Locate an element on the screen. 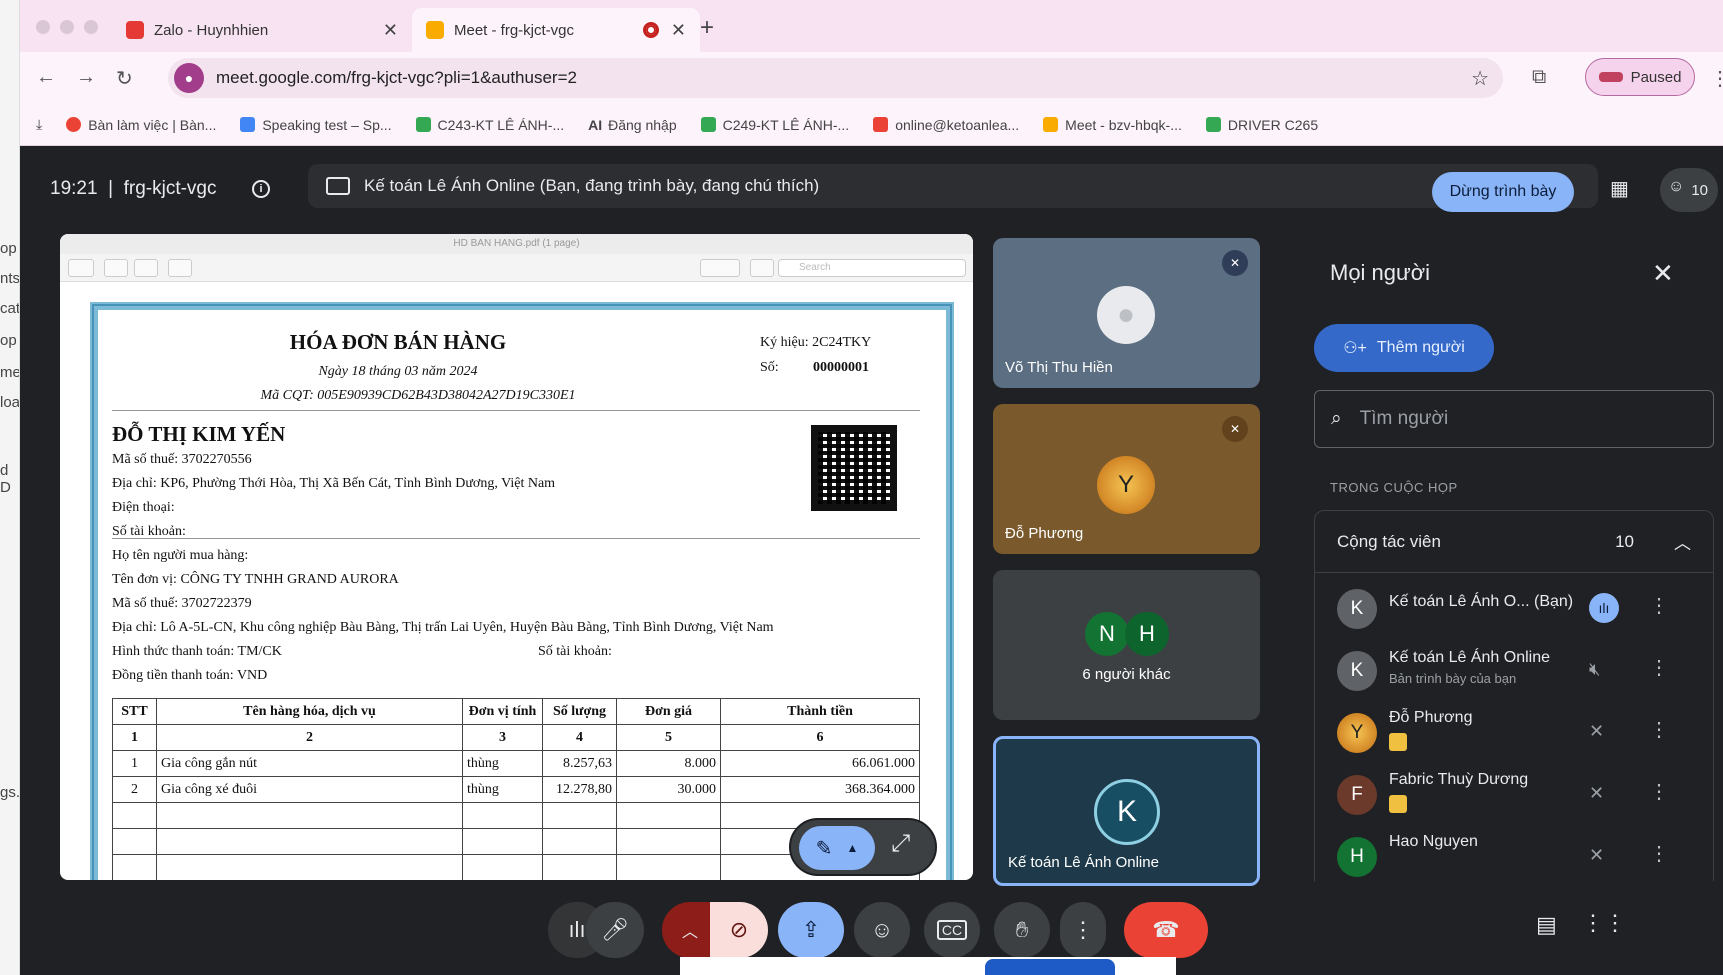  microphone-in-use-icon: ● is located at coordinates (189, 78).